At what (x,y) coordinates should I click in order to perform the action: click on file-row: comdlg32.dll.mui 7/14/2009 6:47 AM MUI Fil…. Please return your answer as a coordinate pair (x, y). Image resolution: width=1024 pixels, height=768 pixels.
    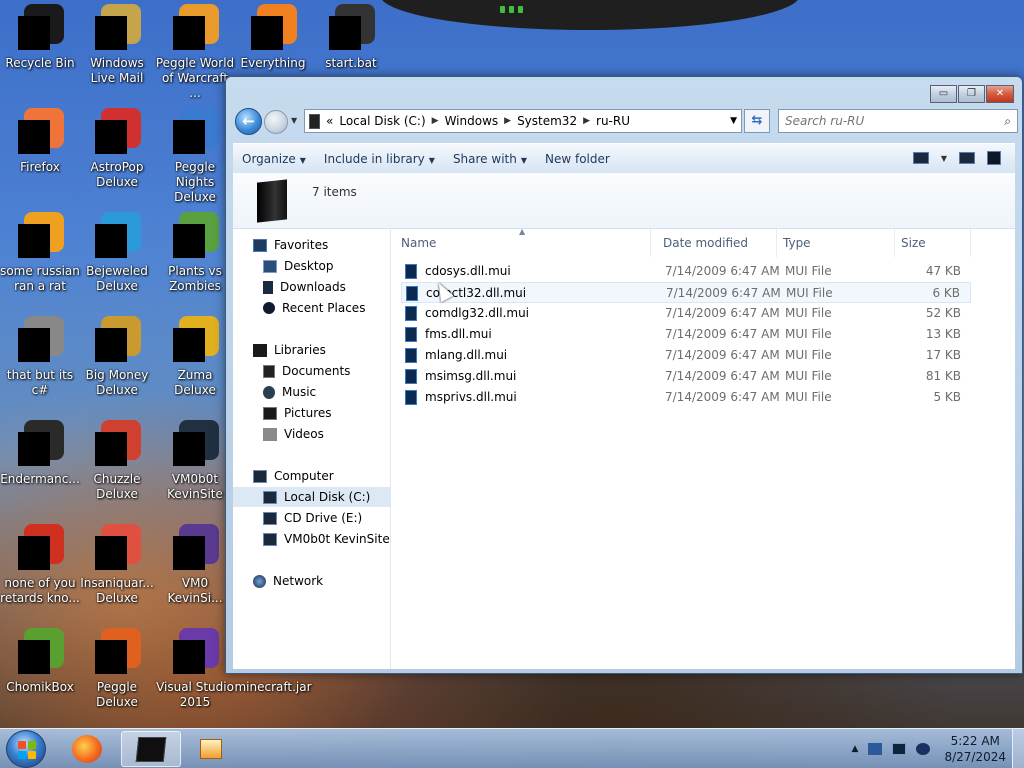
    Looking at the image, I should click on (686, 313).